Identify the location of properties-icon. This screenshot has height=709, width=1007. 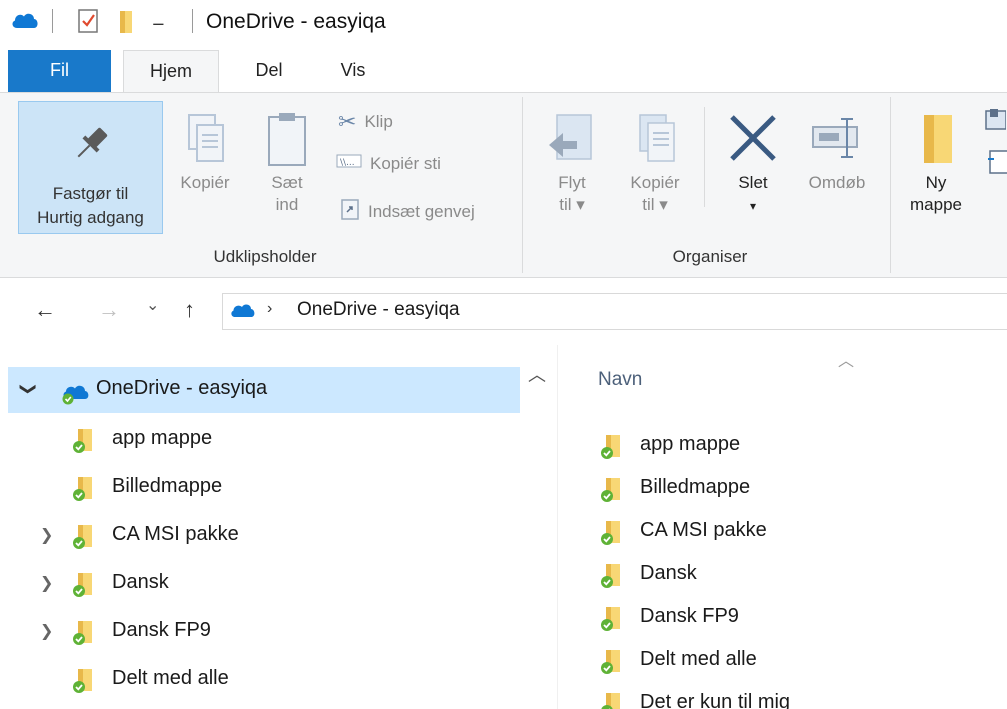
(88, 21).